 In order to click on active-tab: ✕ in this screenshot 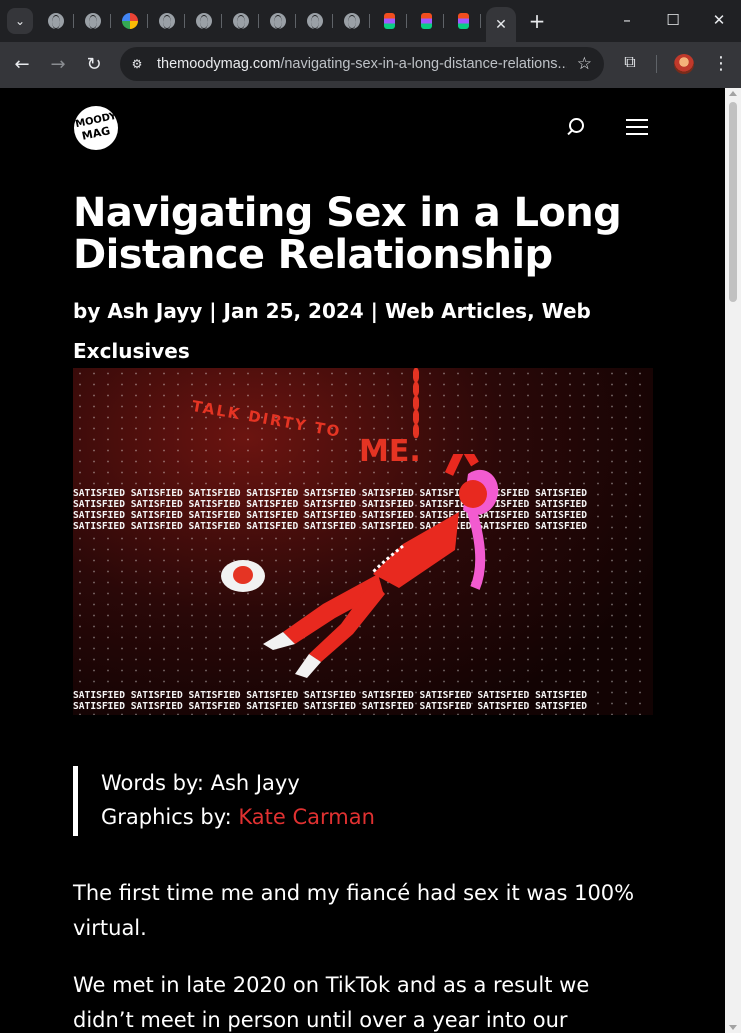, I will do `click(501, 24)`.